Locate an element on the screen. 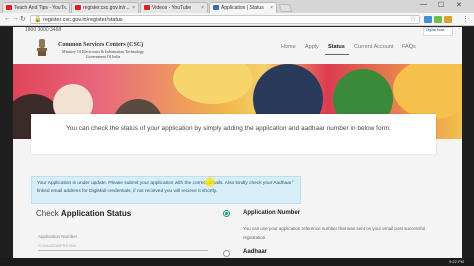 The height and width of the screenshot is (266, 474). title-prefix: Check is located at coordinates (47, 213).